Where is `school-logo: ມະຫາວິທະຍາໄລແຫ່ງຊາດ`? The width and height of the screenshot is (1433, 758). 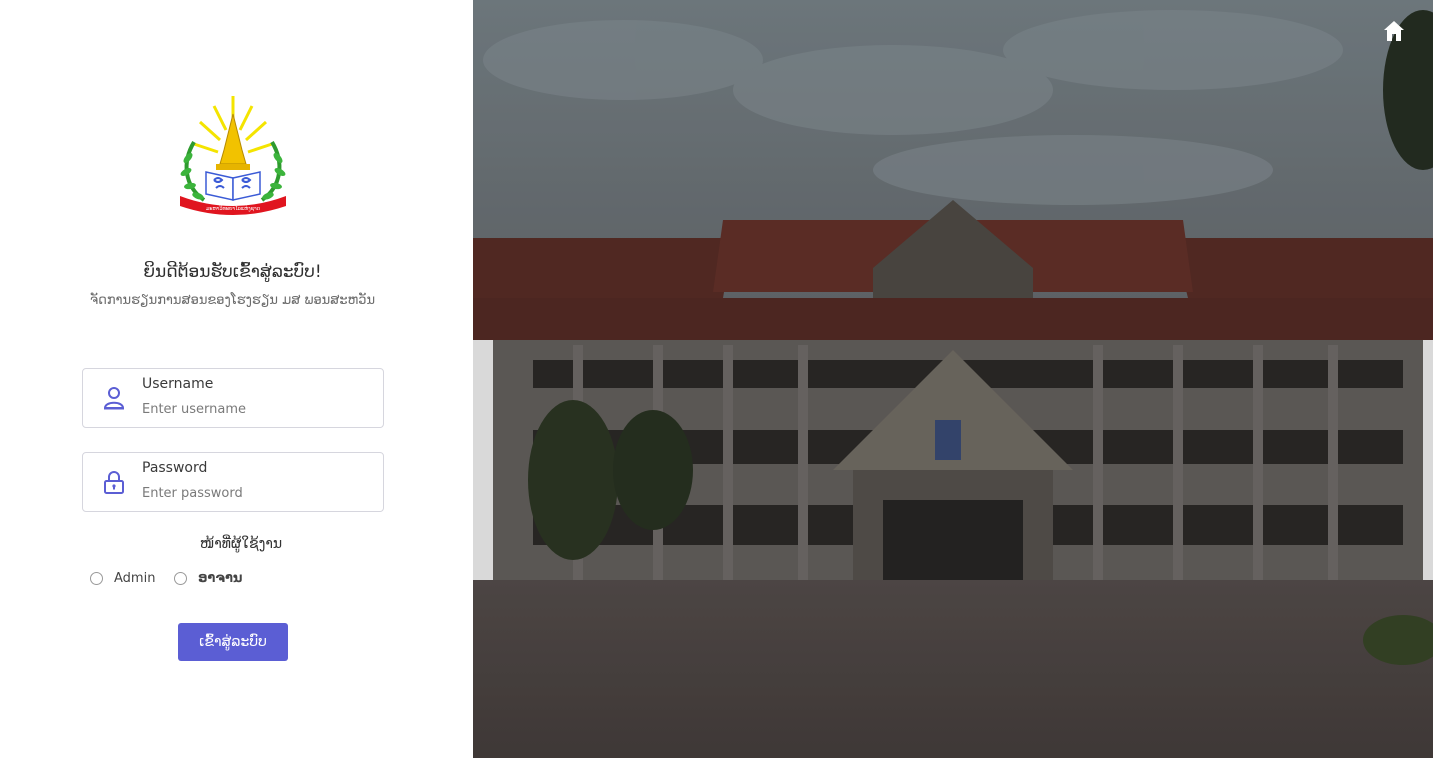
school-logo: ມະຫາວິທະຍາໄລແຫ່ງຊາດ is located at coordinates (233, 155).